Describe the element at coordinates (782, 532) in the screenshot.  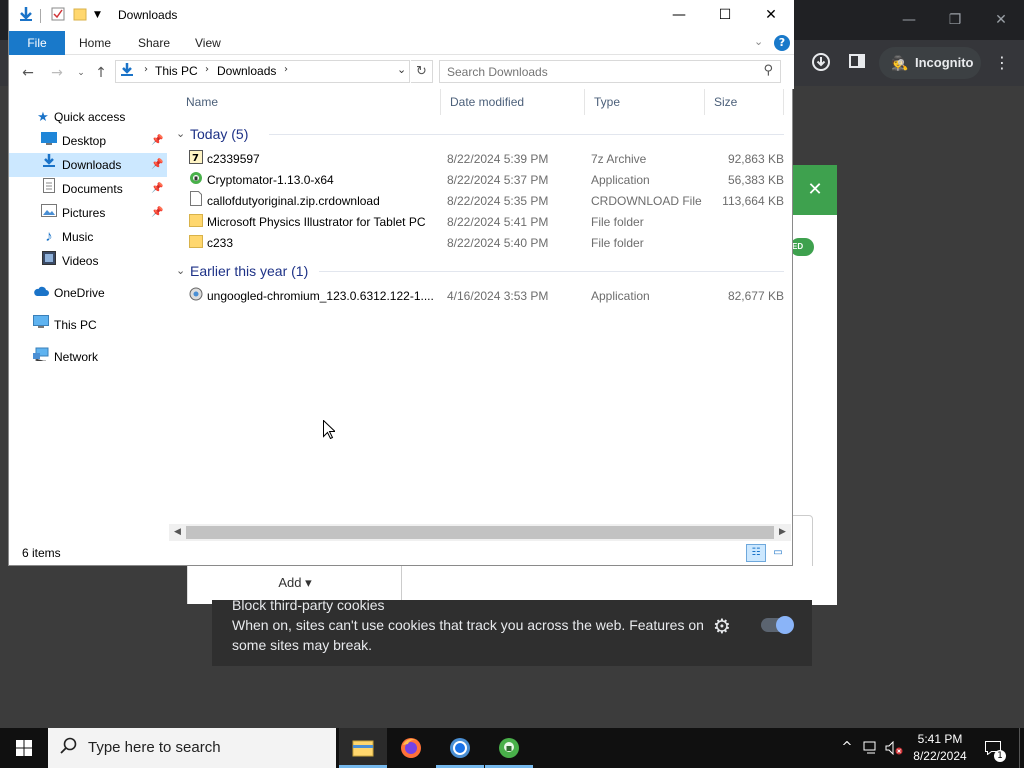
I see `scroll-right-icon: ▶` at that location.